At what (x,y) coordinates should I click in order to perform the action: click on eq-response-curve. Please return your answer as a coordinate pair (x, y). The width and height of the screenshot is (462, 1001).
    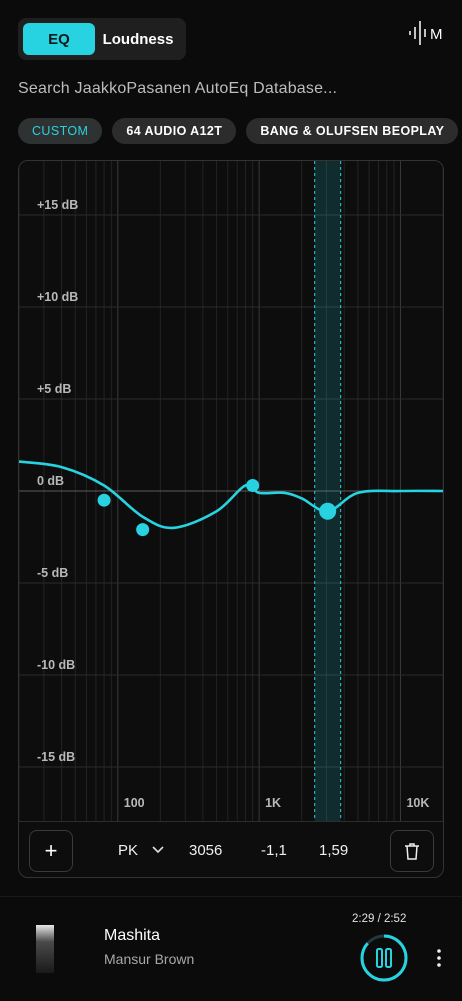
    Looking at the image, I should click on (231, 495).